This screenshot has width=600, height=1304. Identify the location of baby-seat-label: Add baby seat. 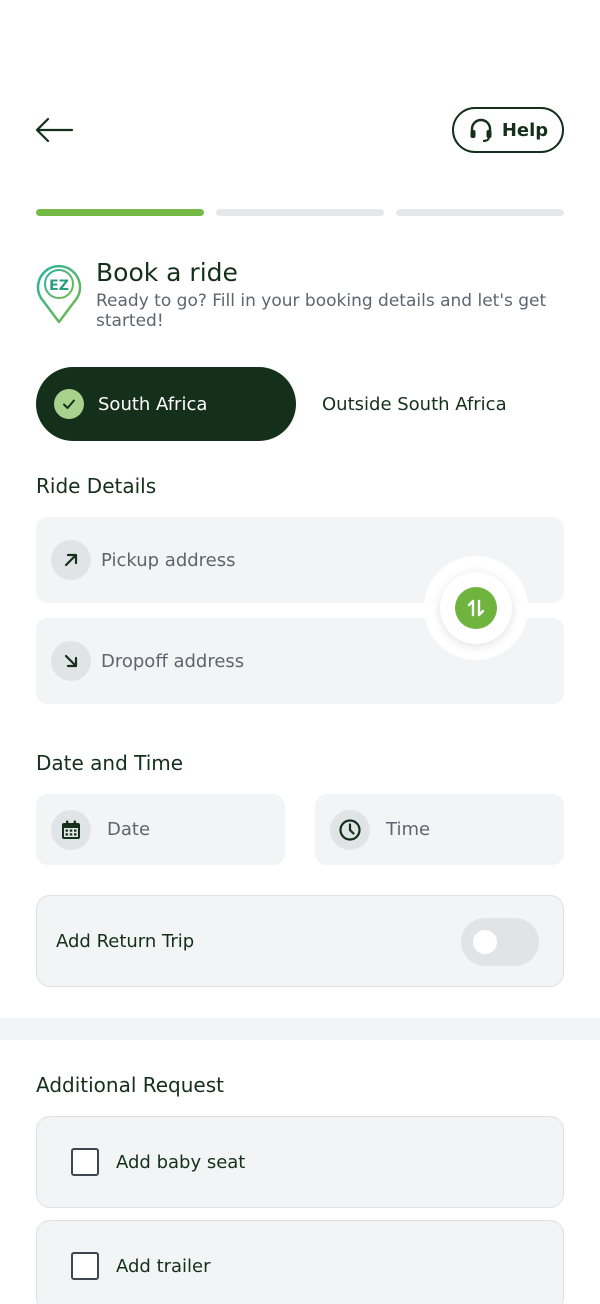
(181, 1162).